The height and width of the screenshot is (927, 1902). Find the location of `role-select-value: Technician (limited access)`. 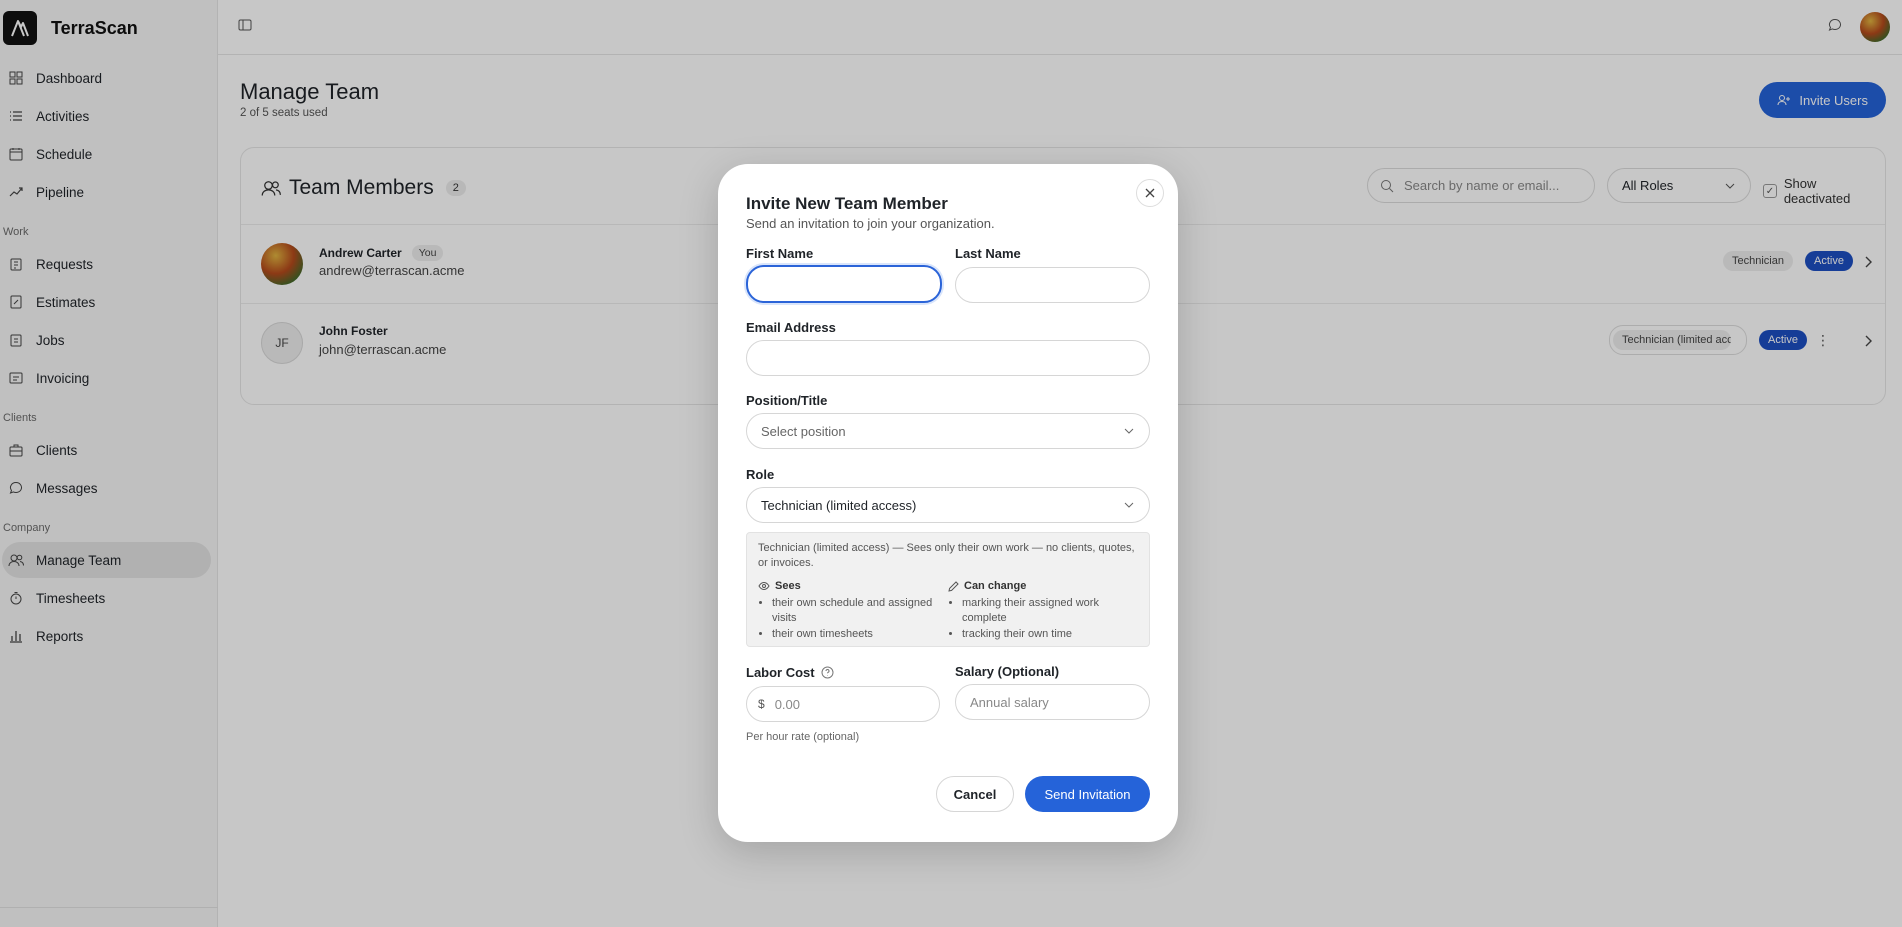

role-select-value: Technician (limited access) is located at coordinates (839, 505).